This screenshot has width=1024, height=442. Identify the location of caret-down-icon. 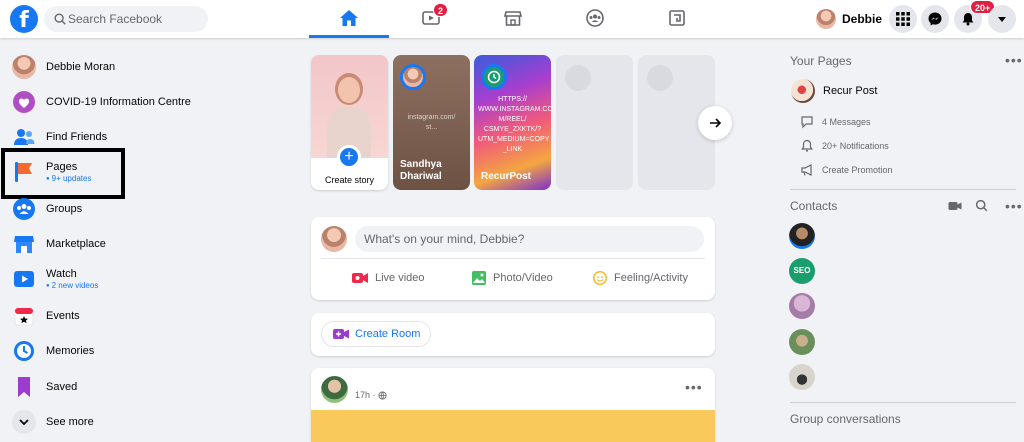
(1002, 19).